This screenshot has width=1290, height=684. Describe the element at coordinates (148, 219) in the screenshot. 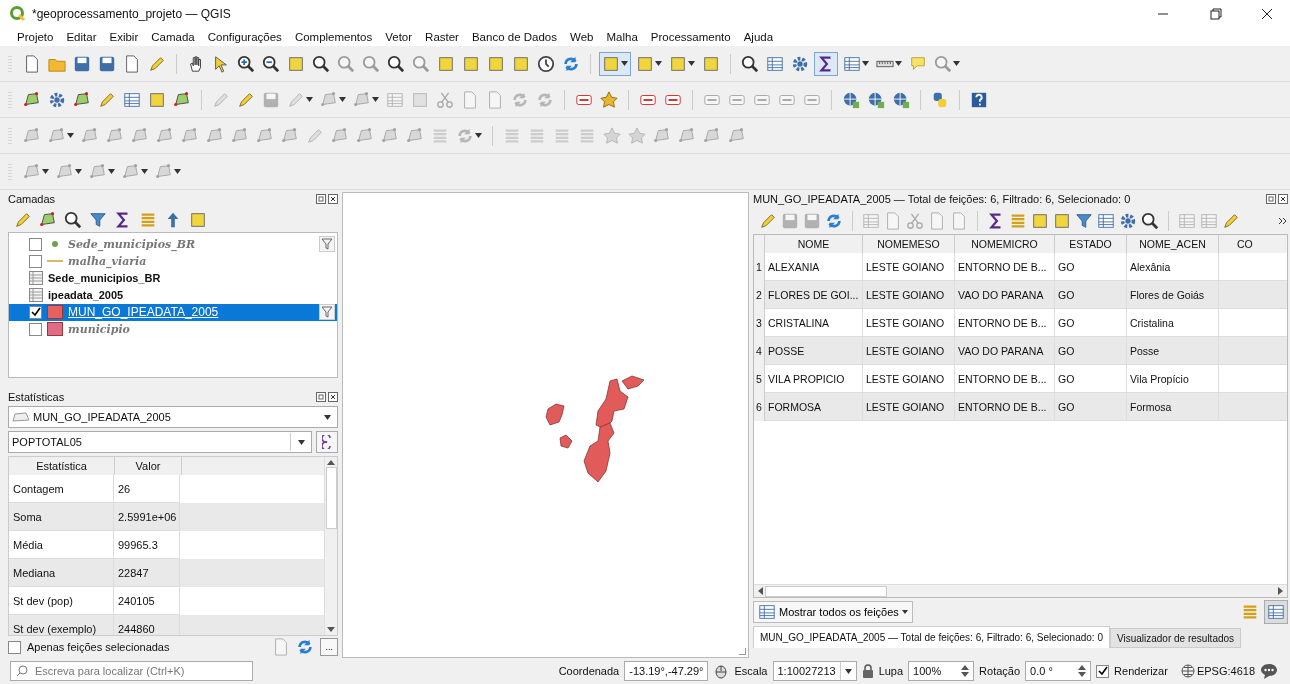

I see `bars-icon` at that location.